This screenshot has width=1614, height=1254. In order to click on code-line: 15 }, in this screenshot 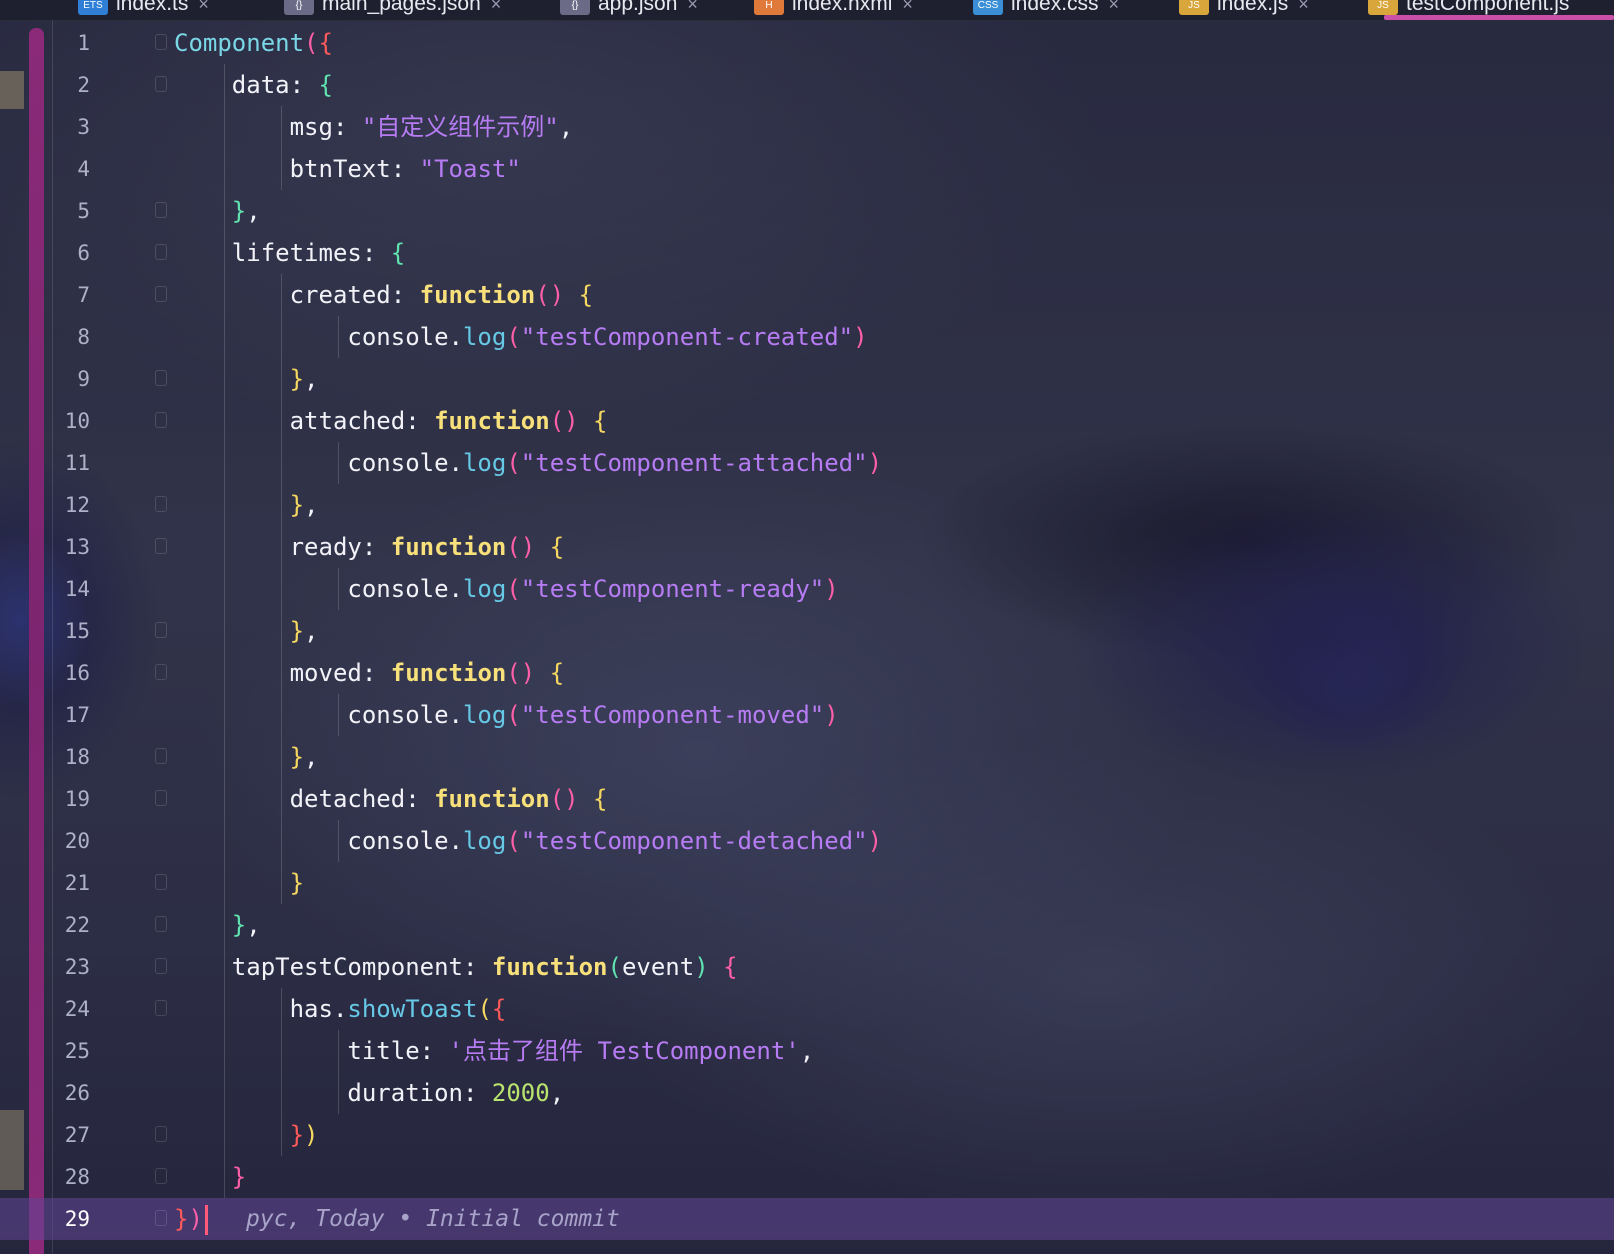, I will do `click(807, 631)`.